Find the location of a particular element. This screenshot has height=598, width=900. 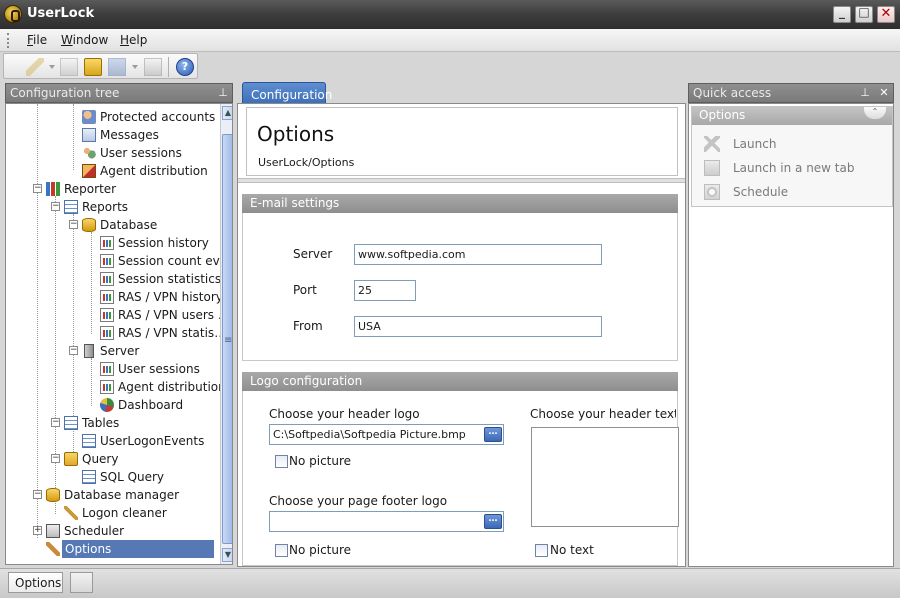

collapse-database-icon: − is located at coordinates (73, 224).